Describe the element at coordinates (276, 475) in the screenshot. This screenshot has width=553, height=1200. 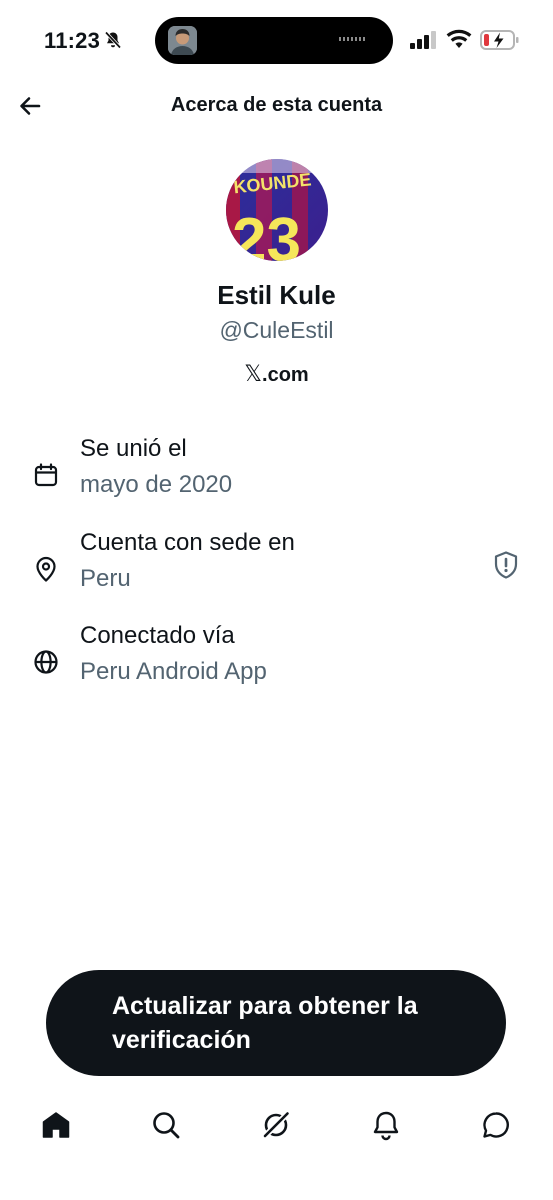
I see `joined-date-row: Se unió el mayo de 2020` at that location.